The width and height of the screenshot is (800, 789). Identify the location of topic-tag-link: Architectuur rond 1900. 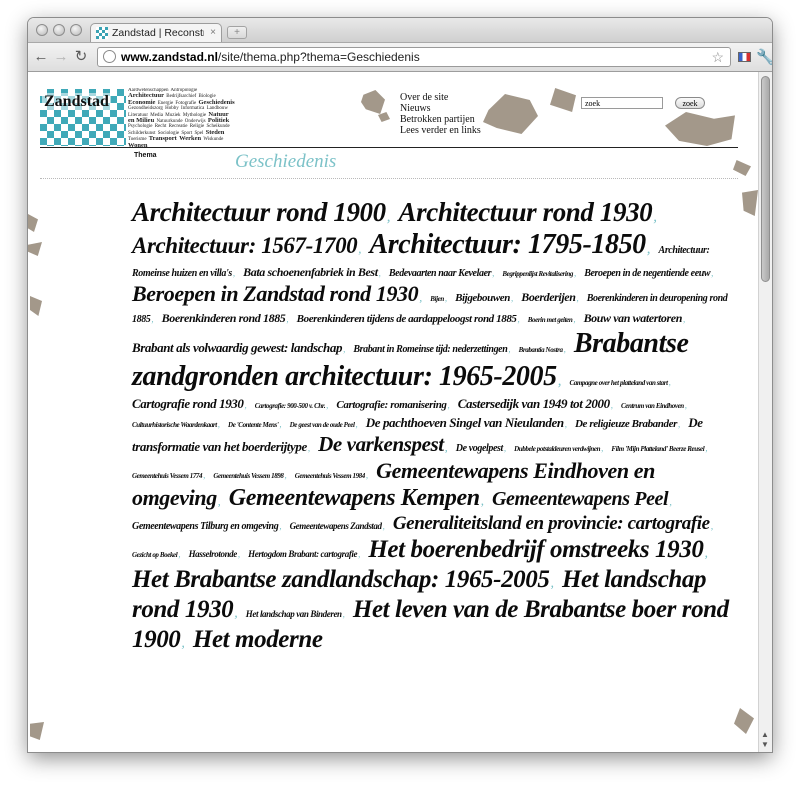
(259, 212).